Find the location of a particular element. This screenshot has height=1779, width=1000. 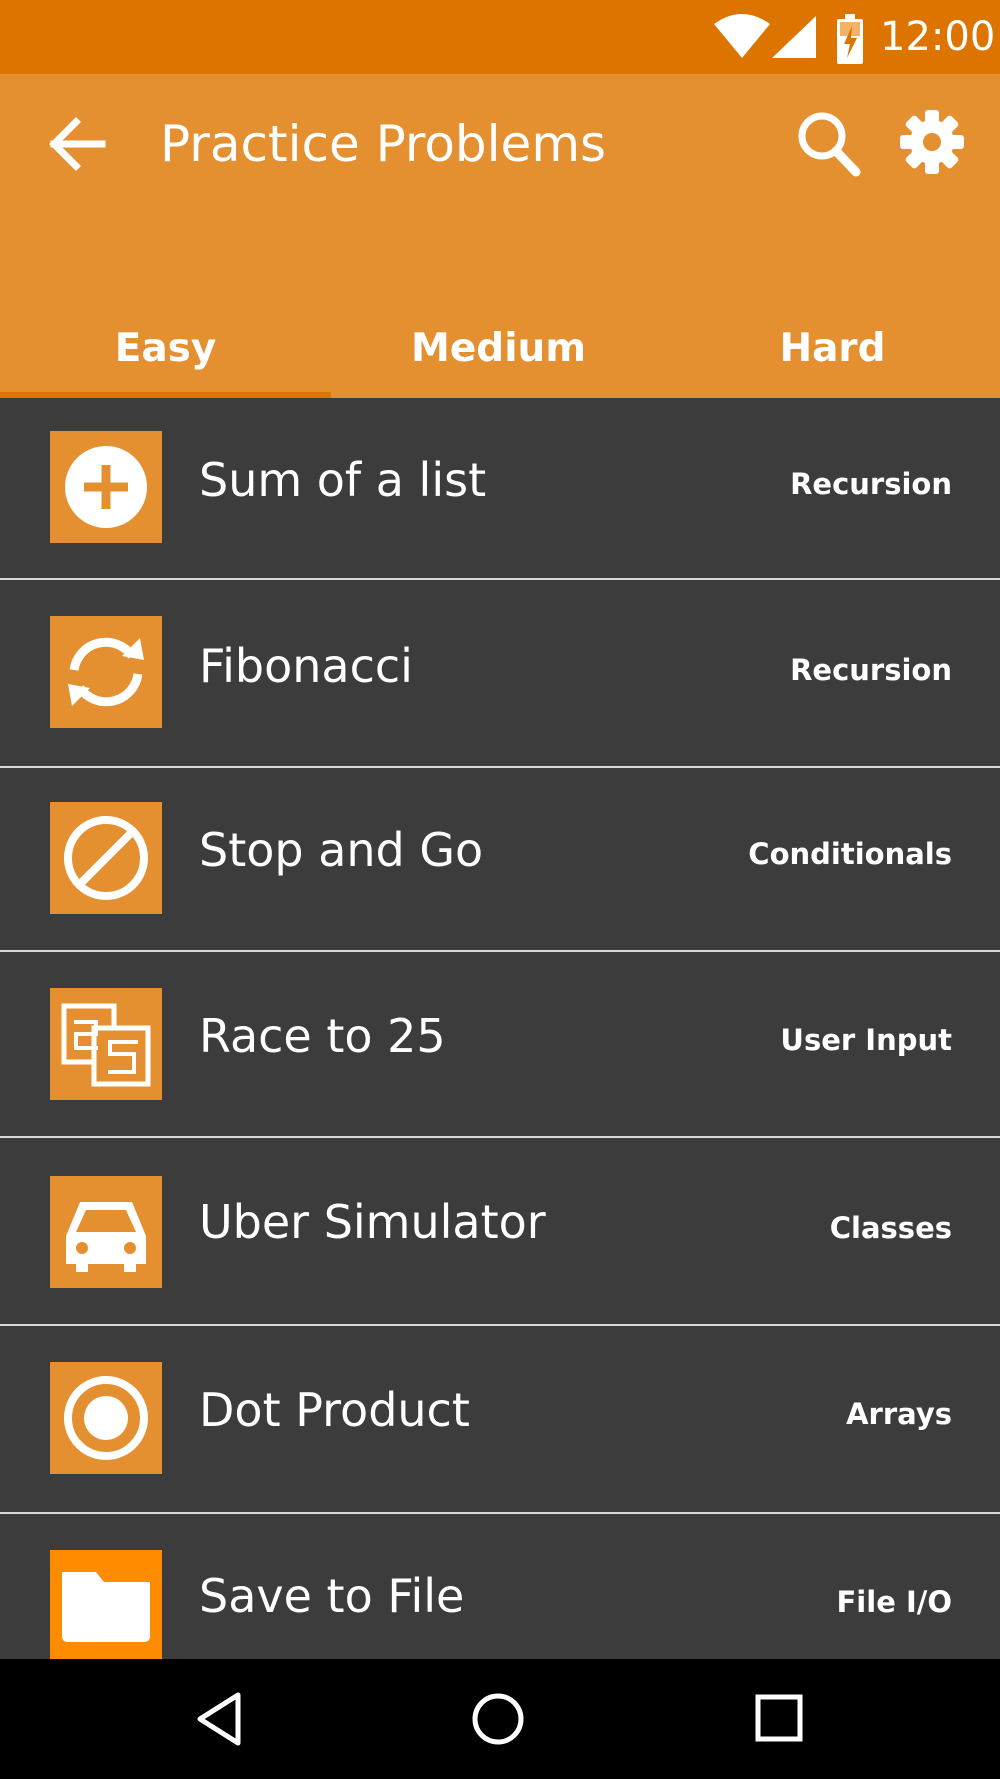

nav-recents-icon is located at coordinates (779, 1720).